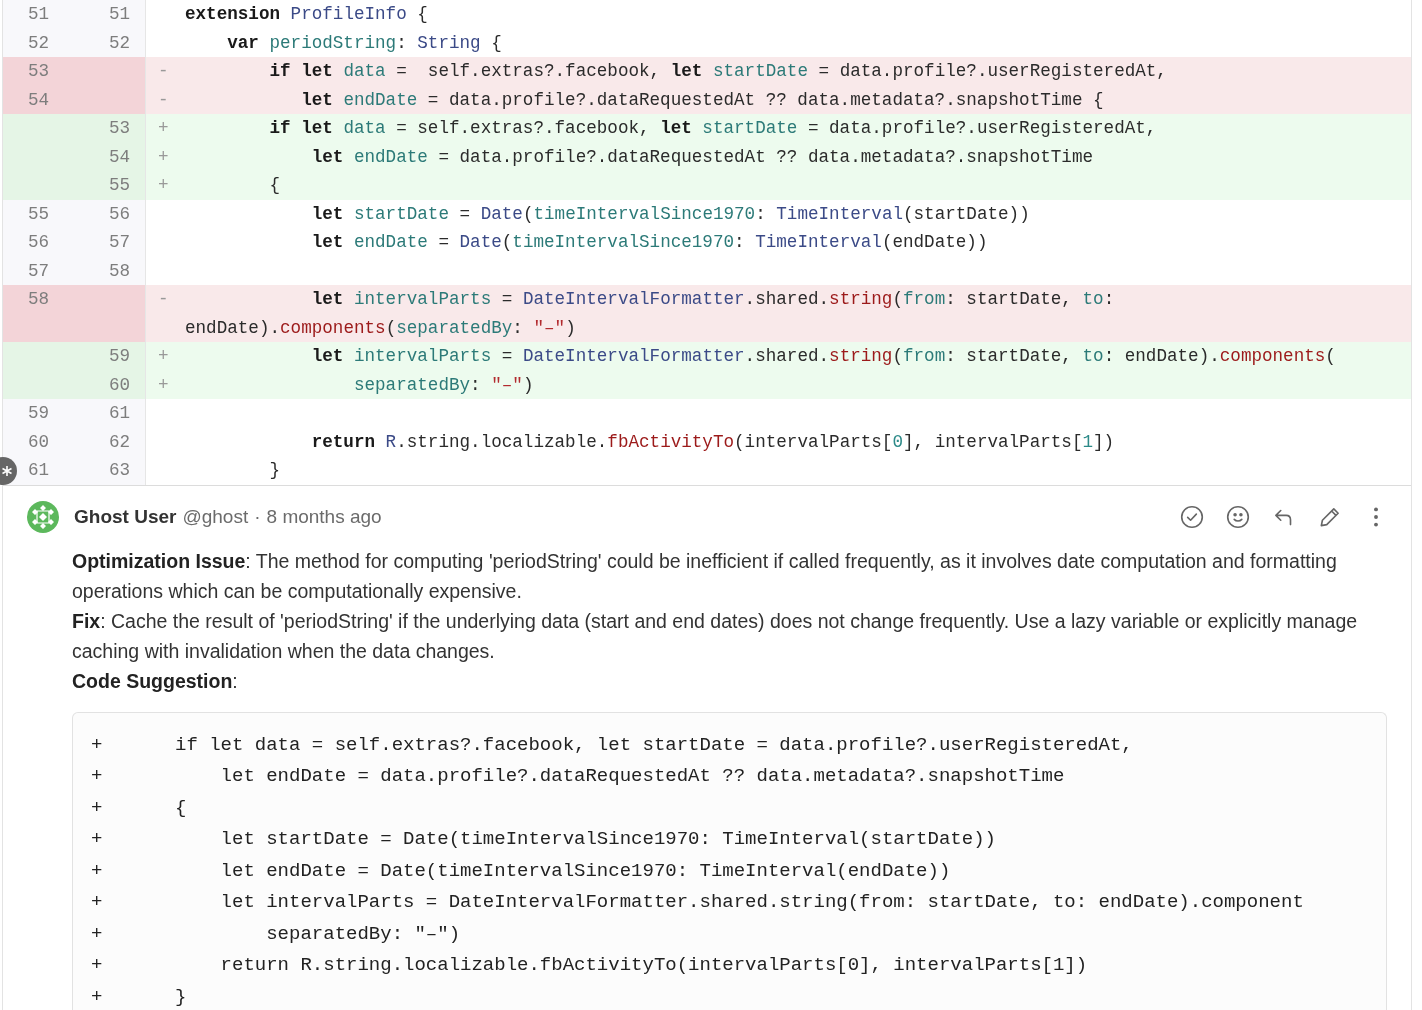  Describe the element at coordinates (43, 516) in the screenshot. I see `avatar-icon` at that location.